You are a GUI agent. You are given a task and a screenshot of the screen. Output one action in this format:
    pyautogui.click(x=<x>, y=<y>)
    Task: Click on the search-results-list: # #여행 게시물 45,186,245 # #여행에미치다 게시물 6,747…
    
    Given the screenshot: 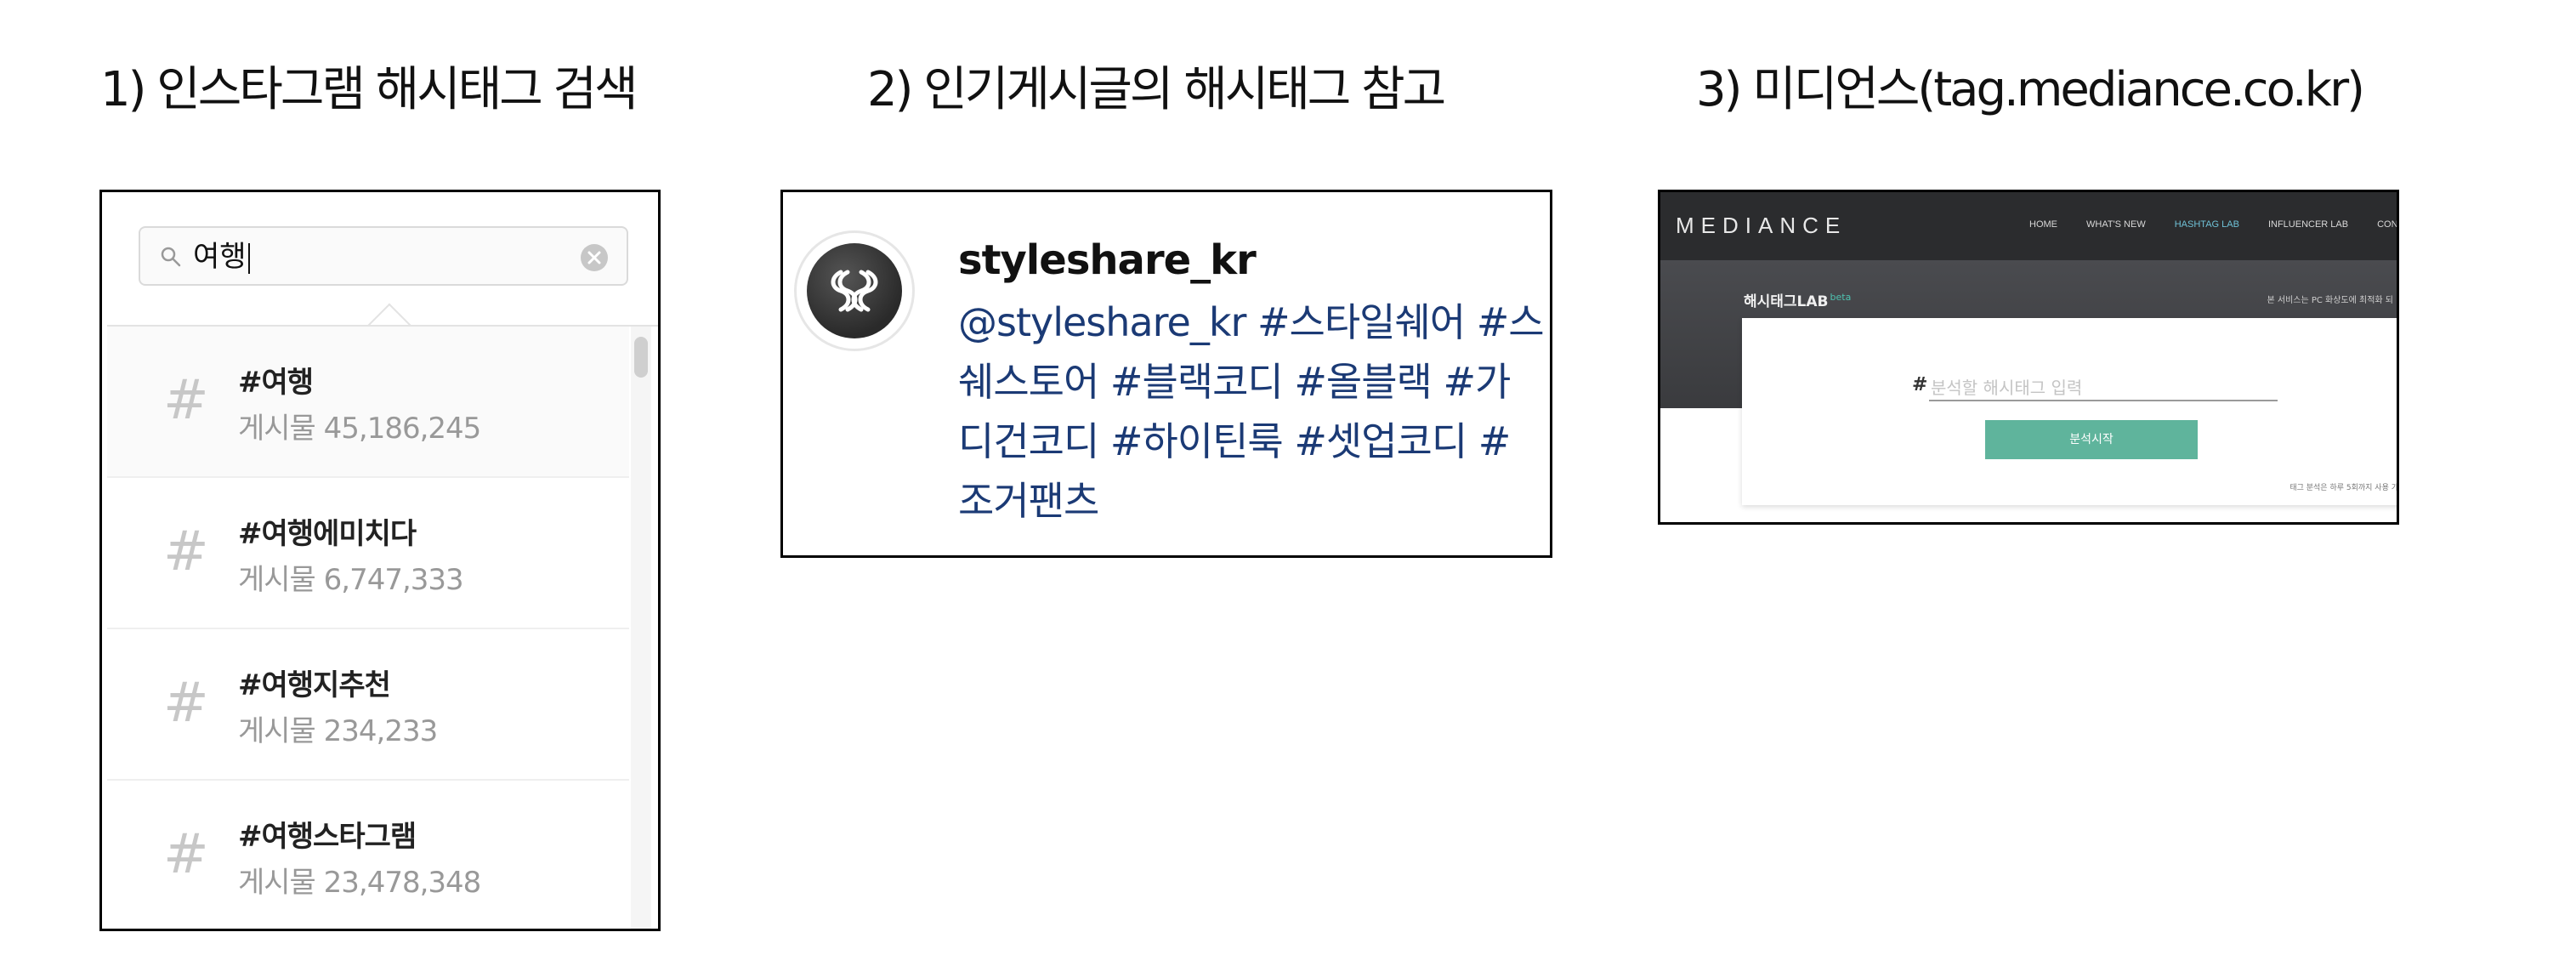 What is the action you would take?
    pyautogui.click(x=368, y=628)
    